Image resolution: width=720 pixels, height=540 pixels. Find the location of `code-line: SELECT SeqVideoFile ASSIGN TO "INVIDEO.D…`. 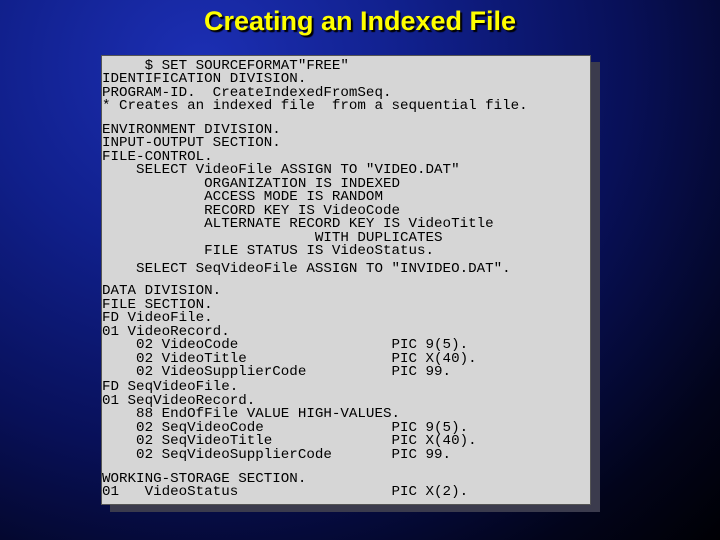

code-line: SELECT SeqVideoFile ASSIGN TO "INVIDEO.D… is located at coordinates (306, 269).